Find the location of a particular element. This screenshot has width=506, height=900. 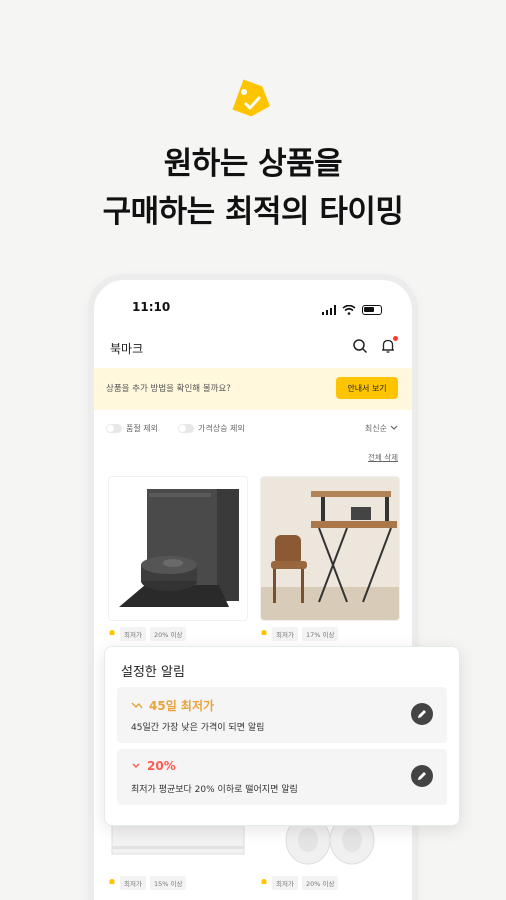

price-rise-toggle is located at coordinates (186, 428).